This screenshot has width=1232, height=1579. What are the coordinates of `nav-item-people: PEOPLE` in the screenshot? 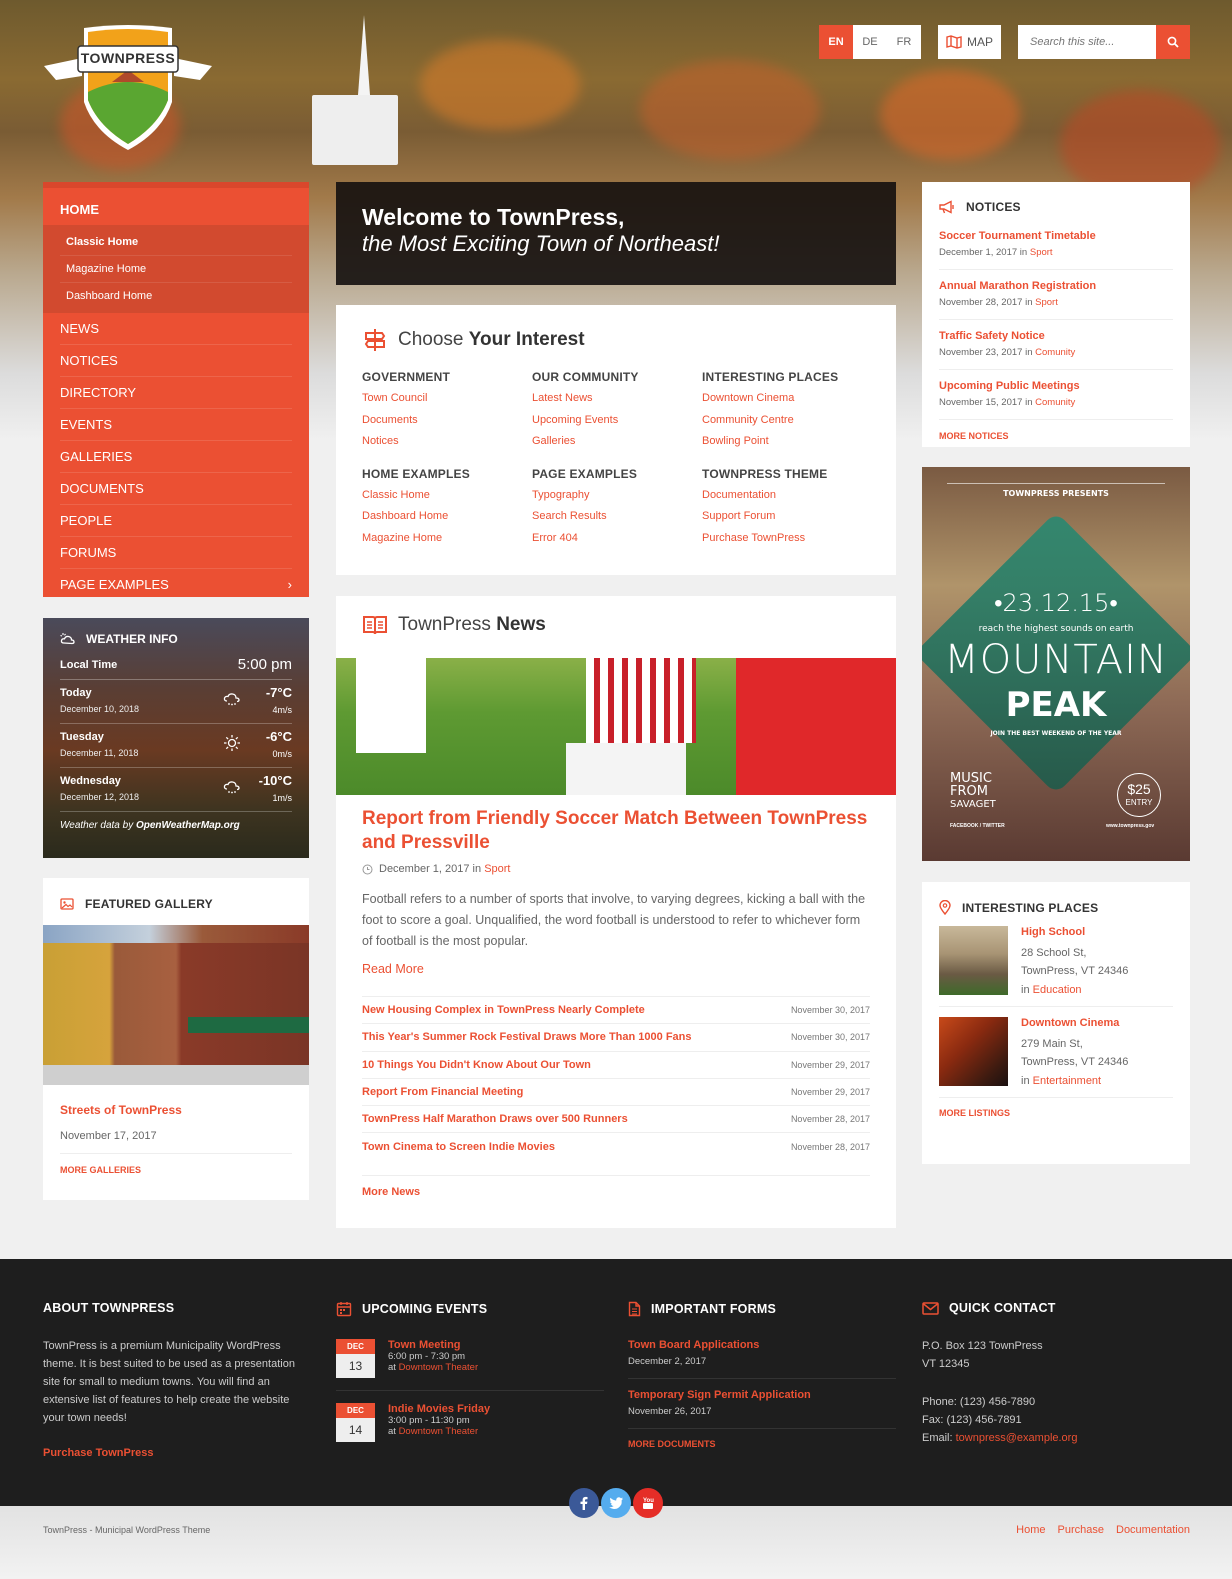 It's located at (176, 521).